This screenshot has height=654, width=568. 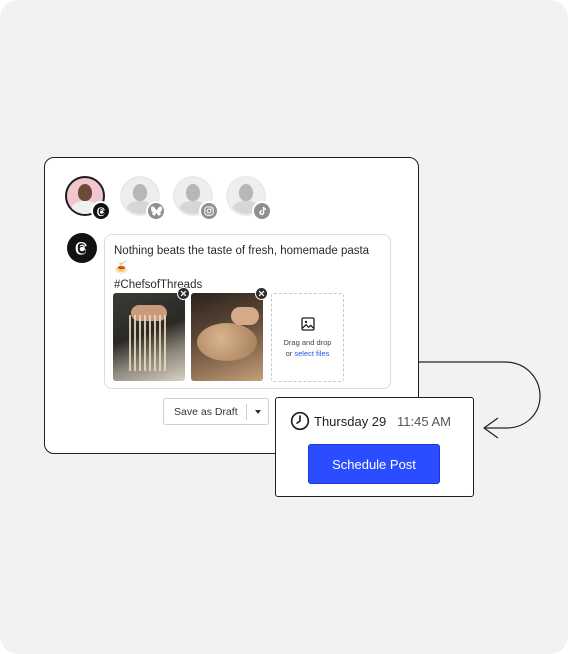 I want to click on account-threads, so click(x=88, y=198).